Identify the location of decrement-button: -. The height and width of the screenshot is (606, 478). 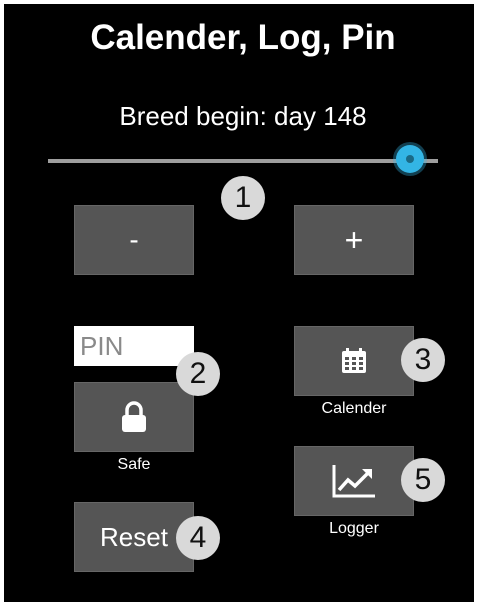
(134, 240).